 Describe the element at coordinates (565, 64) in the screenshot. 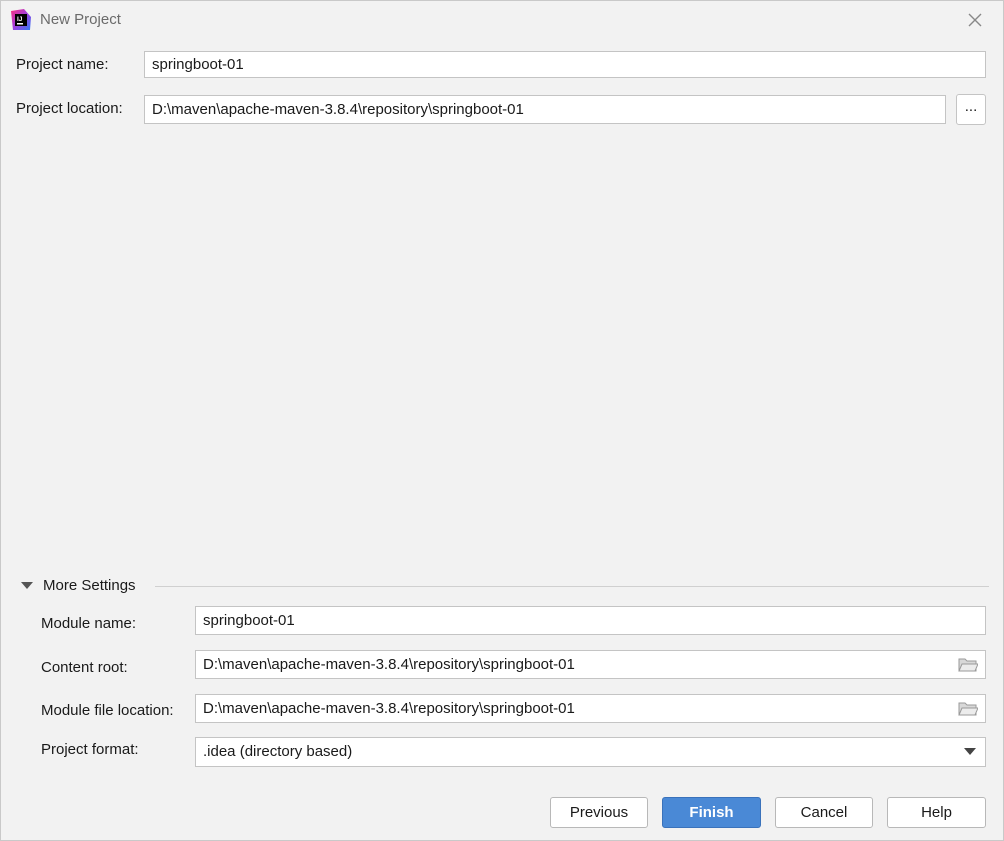

I see `project-name-input` at that location.